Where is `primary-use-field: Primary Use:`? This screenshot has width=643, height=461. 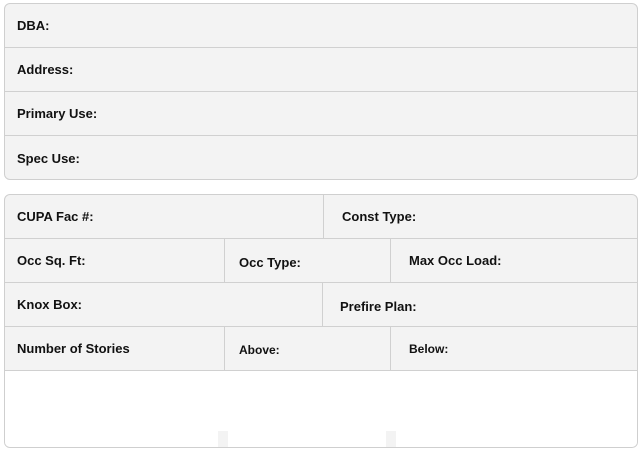 primary-use-field: Primary Use: is located at coordinates (321, 113).